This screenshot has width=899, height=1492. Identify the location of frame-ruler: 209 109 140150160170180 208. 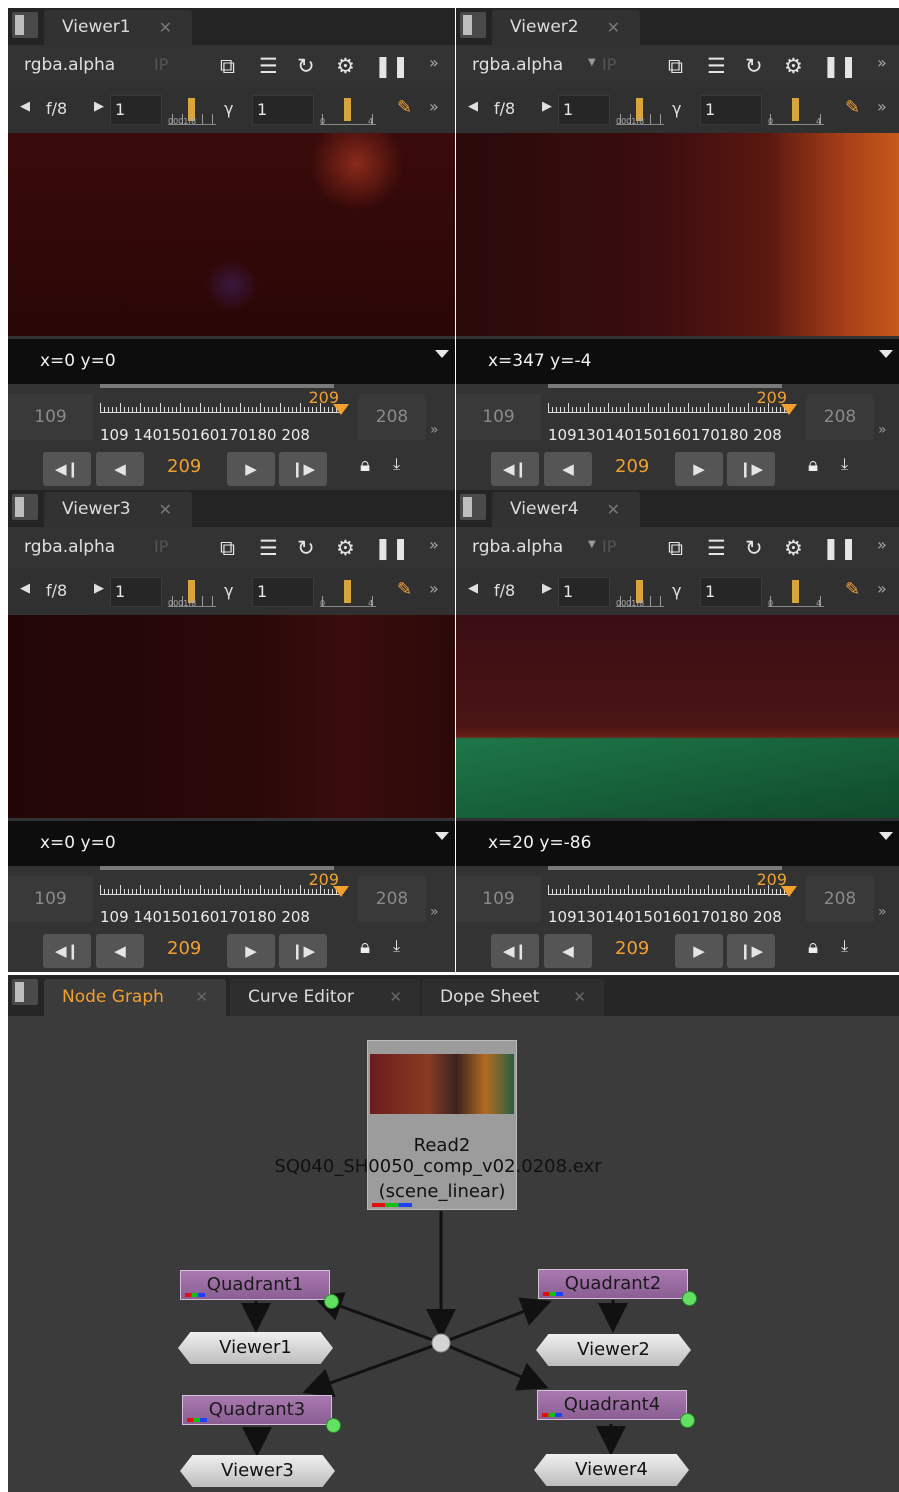
(224, 897).